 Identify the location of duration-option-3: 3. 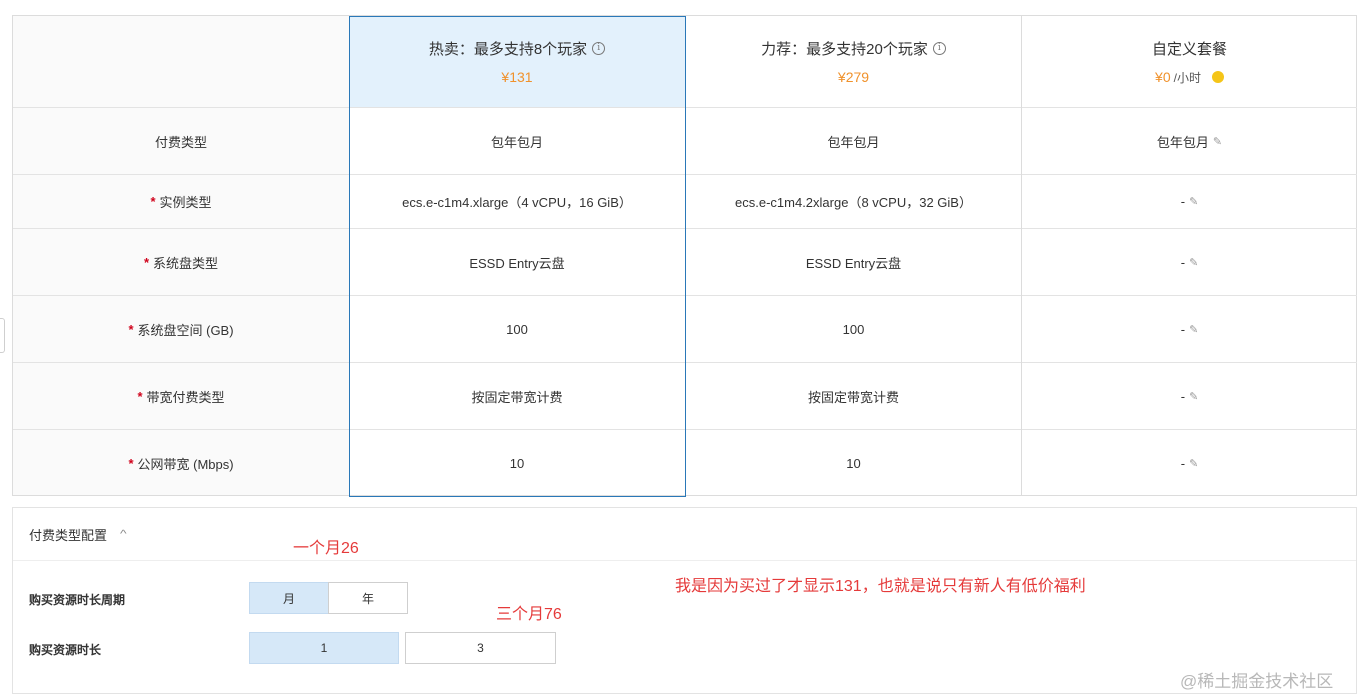
(480, 648).